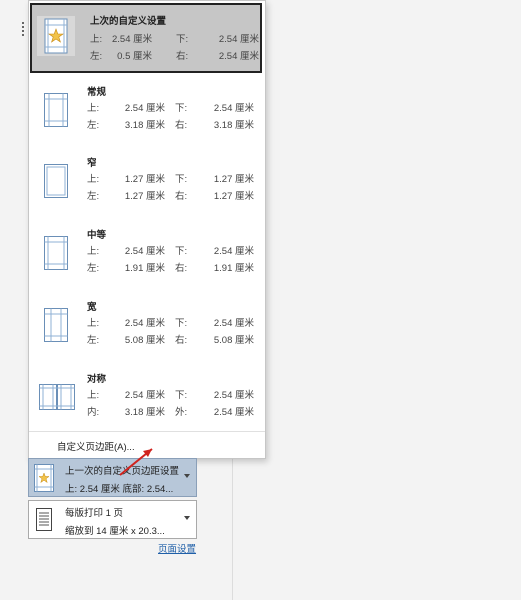 The image size is (521, 600). What do you see at coordinates (144, 412) in the screenshot?
I see `inside-value: 3.18 厘米` at bounding box center [144, 412].